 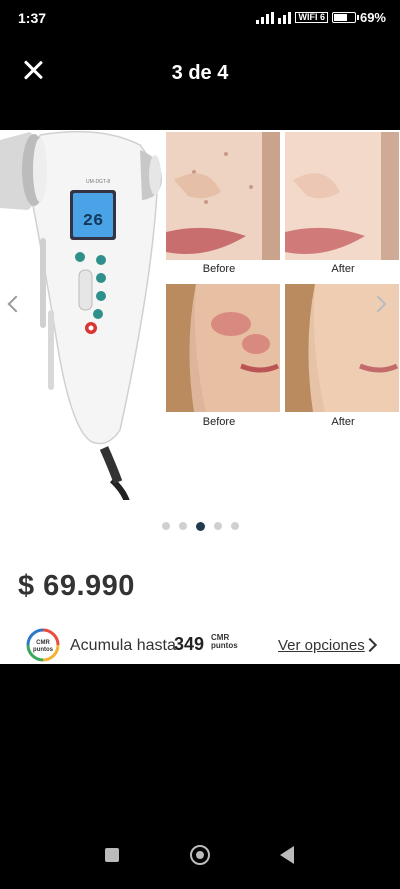 What do you see at coordinates (343, 422) in the screenshot?
I see `caption-after-2: After` at bounding box center [343, 422].